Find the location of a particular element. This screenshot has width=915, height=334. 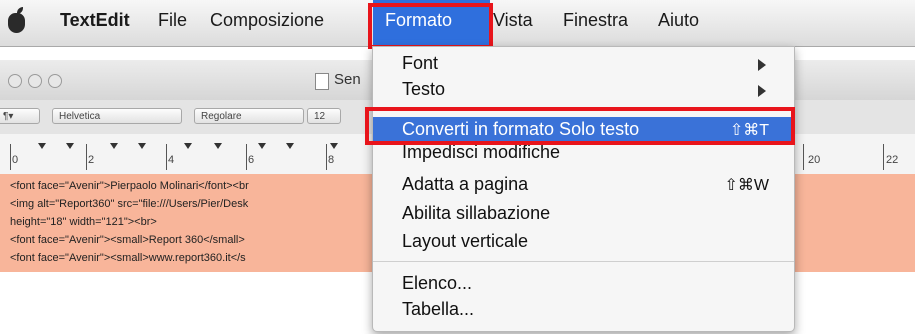

ruler-label: 4 is located at coordinates (171, 160).